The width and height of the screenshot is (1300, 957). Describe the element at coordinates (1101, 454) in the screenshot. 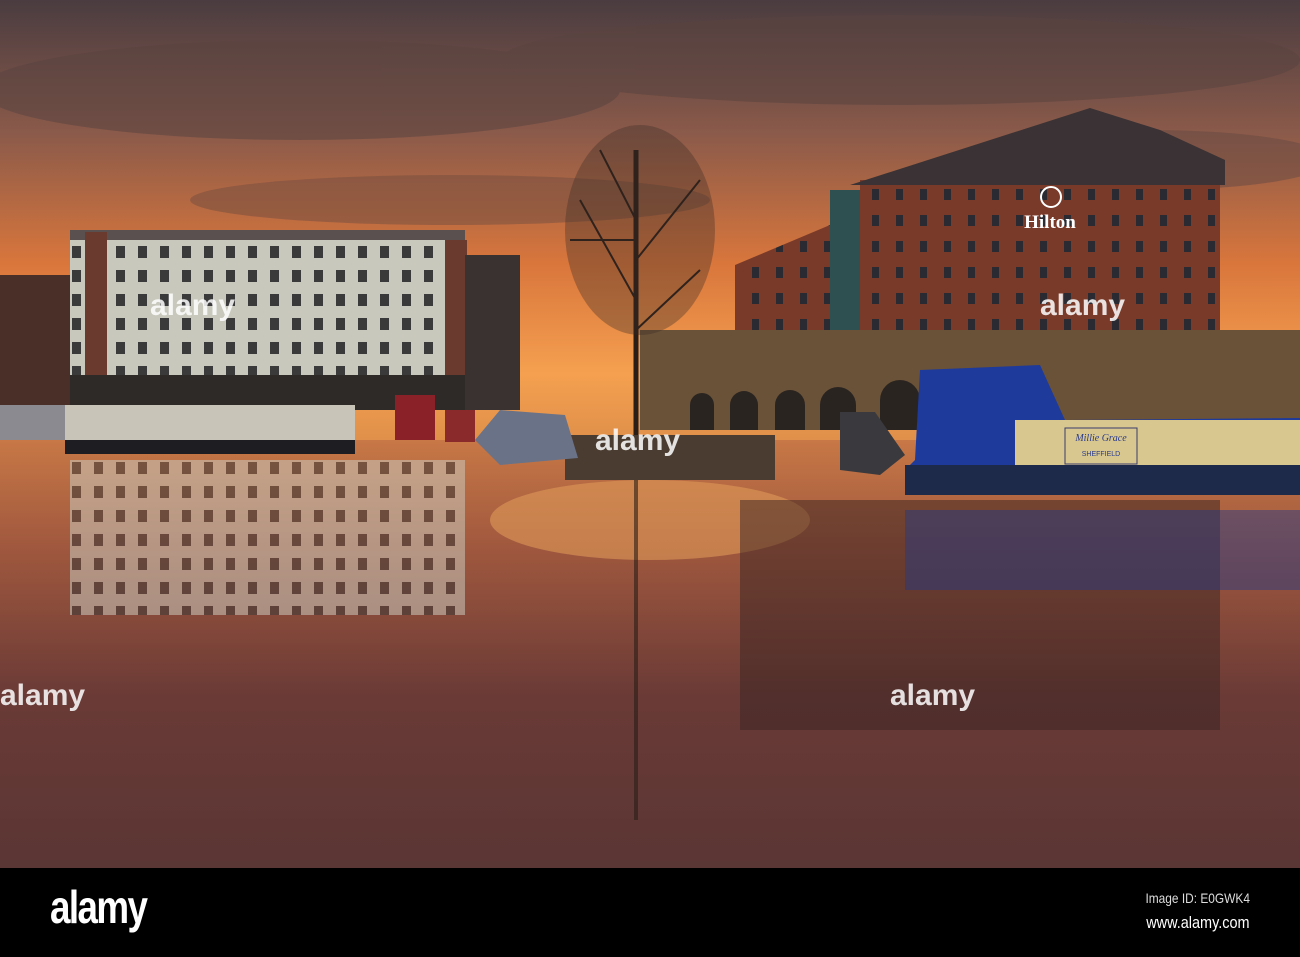

I see `boat-home: Sheffield` at that location.